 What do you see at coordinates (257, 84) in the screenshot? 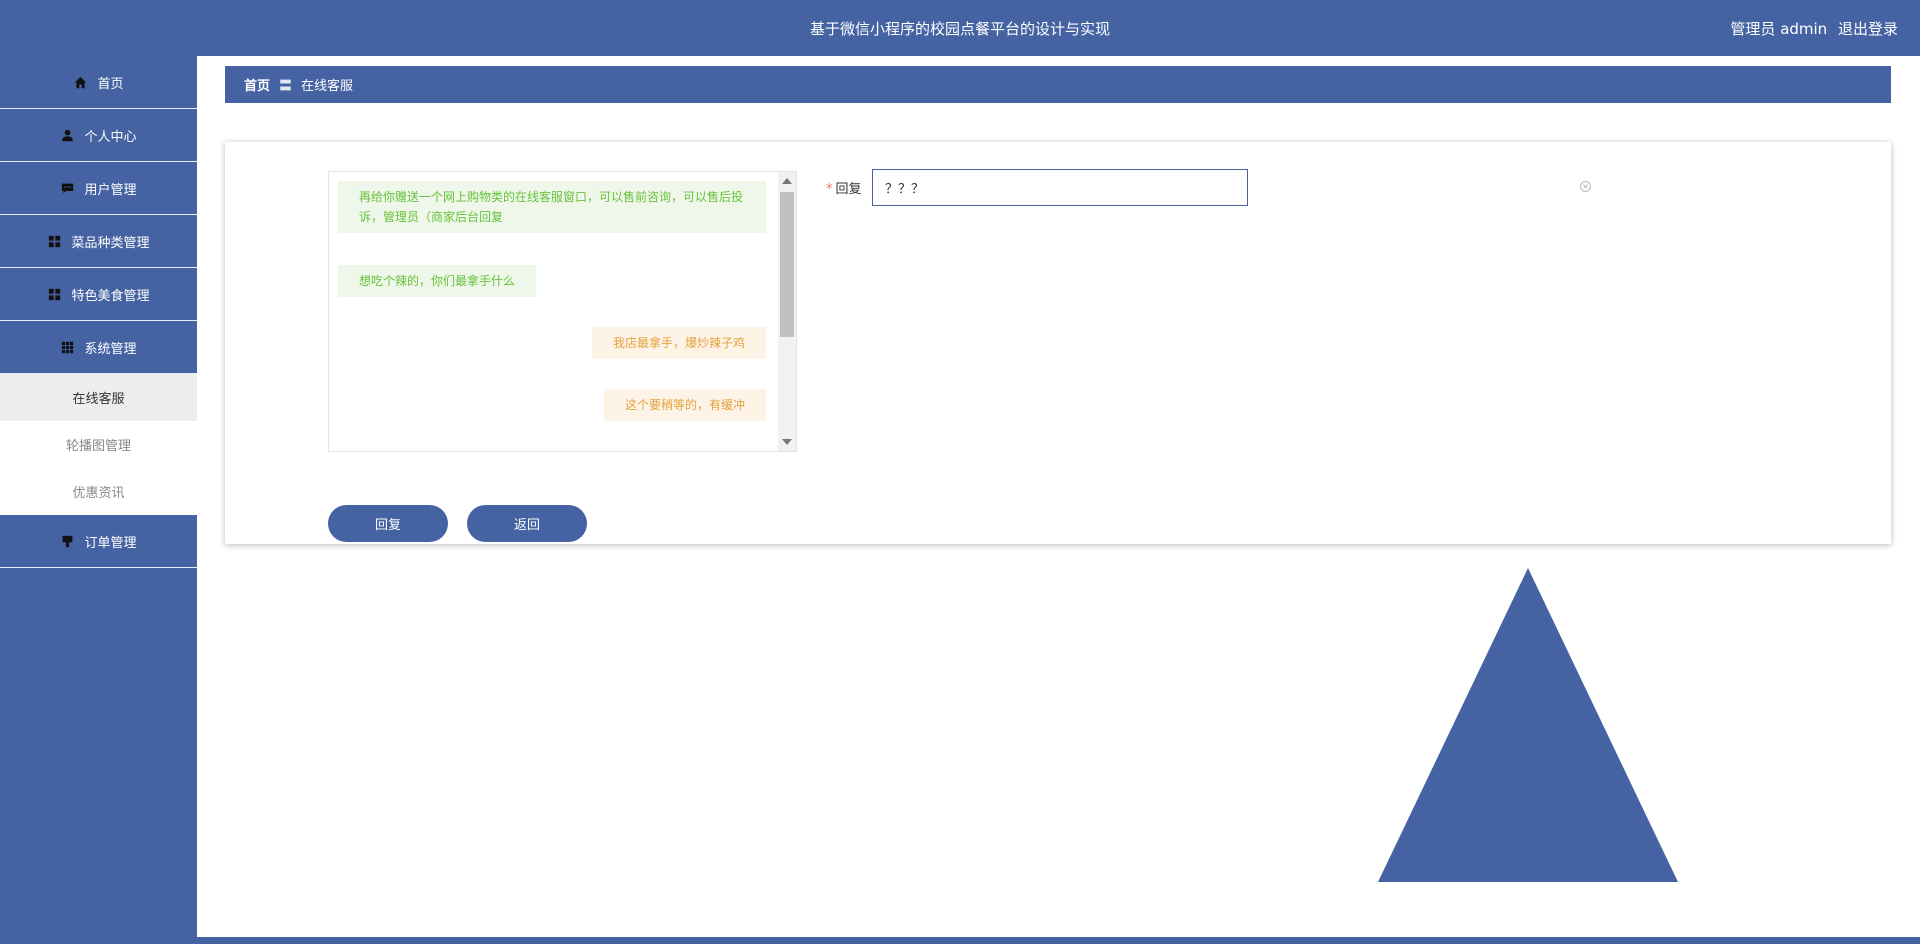
I see `breadcrumb-home: 首页` at bounding box center [257, 84].